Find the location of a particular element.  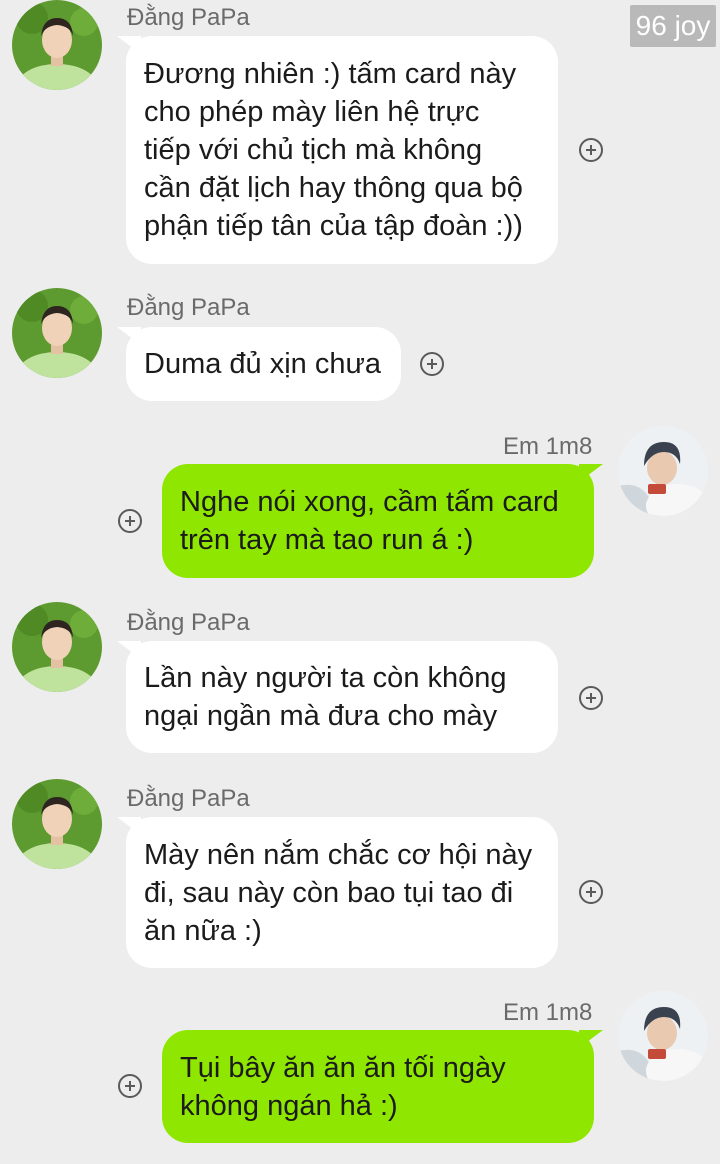

message-line: Duma đủ xịn chưa is located at coordinates (263, 364).